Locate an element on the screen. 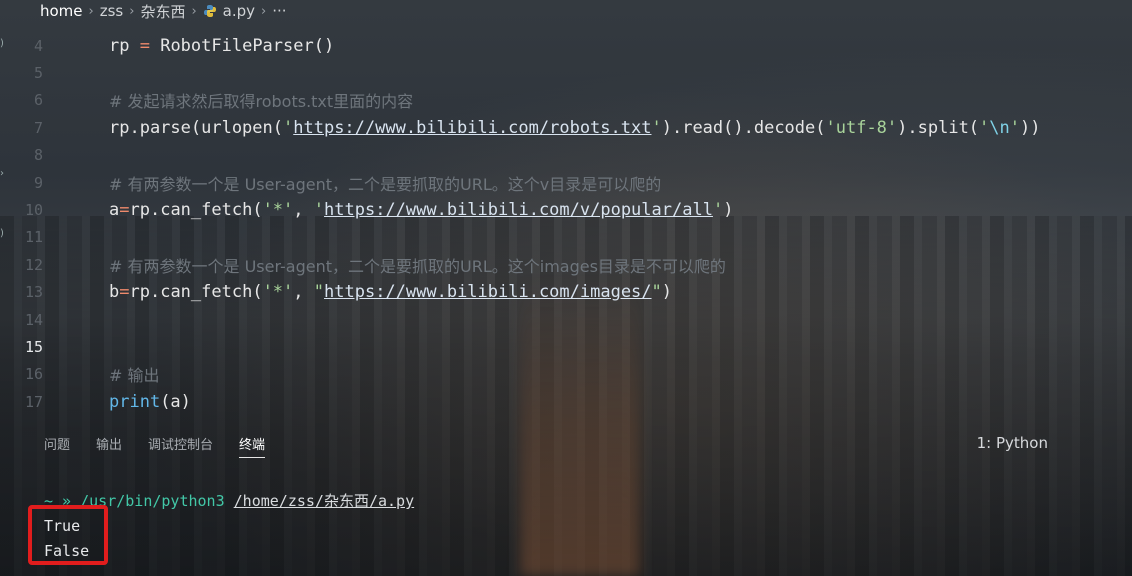 The height and width of the screenshot is (576, 1132). code-token-fn: )) is located at coordinates (1030, 127).